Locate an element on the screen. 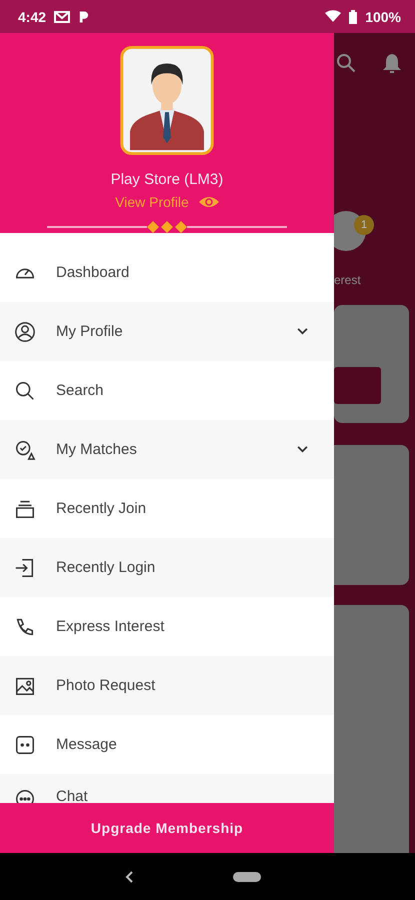 The image size is (415, 900). menu-item: My Profile is located at coordinates (167, 331).